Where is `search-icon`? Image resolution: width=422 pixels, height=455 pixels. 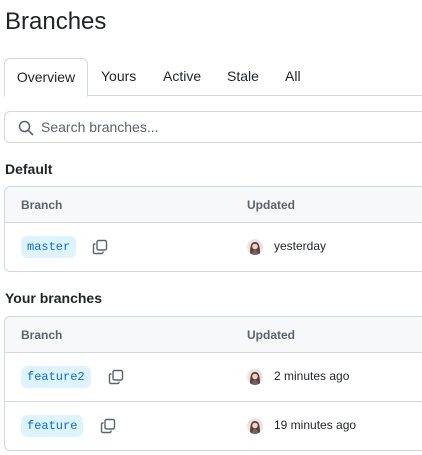
search-icon is located at coordinates (26, 128).